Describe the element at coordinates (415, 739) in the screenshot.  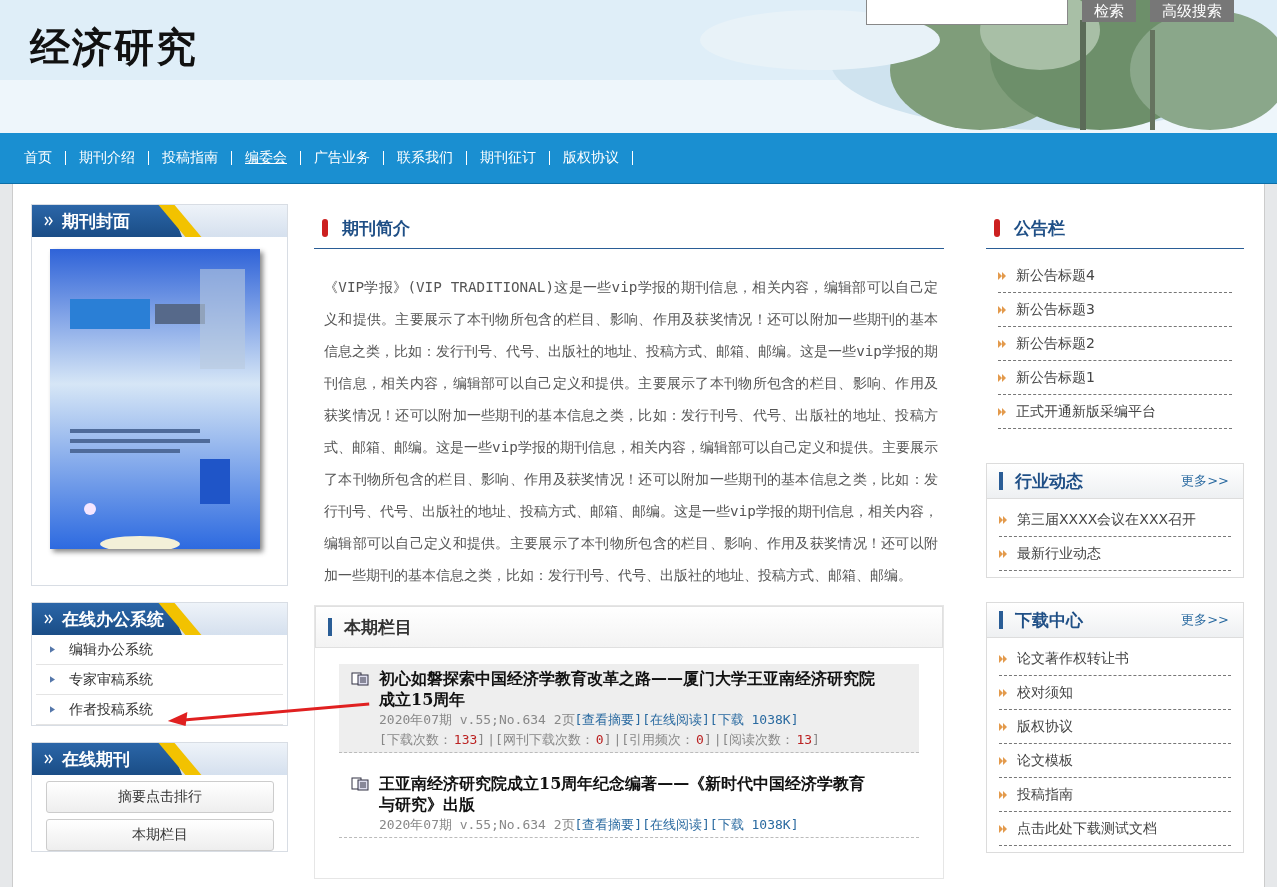
I see `stat-label: [下载次数：` at that location.